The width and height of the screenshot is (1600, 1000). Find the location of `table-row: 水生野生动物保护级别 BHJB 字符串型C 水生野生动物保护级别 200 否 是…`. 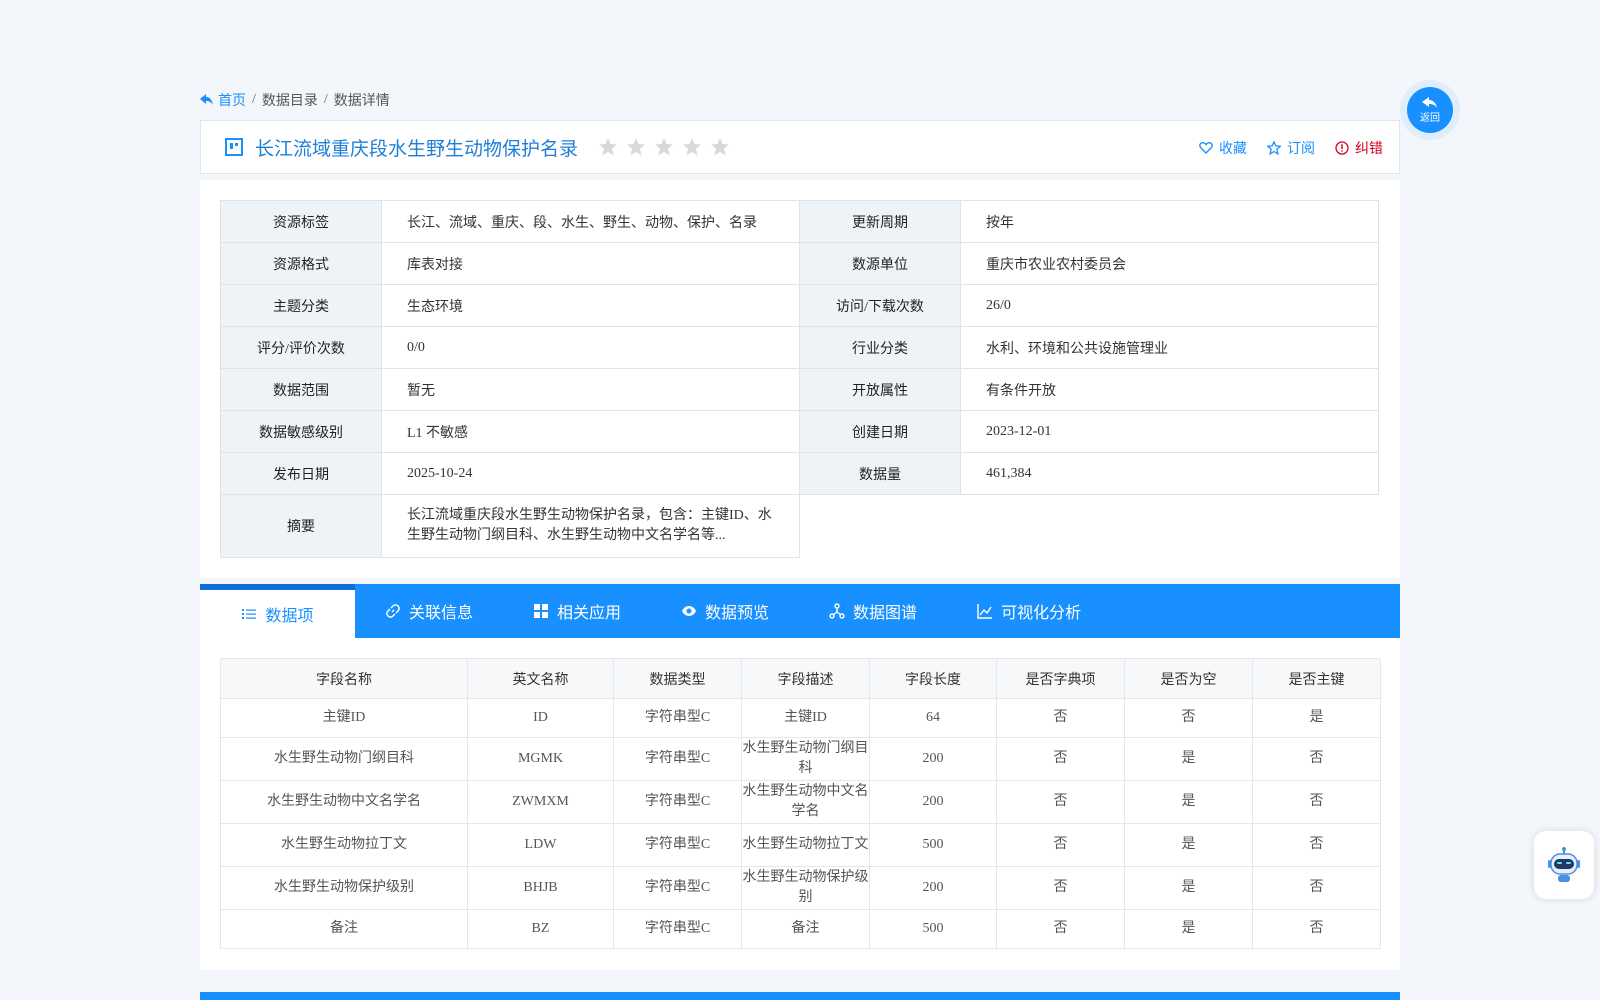

table-row: 水生野生动物保护级别 BHJB 字符串型C 水生野生动物保护级别 200 否 是… is located at coordinates (800, 888).